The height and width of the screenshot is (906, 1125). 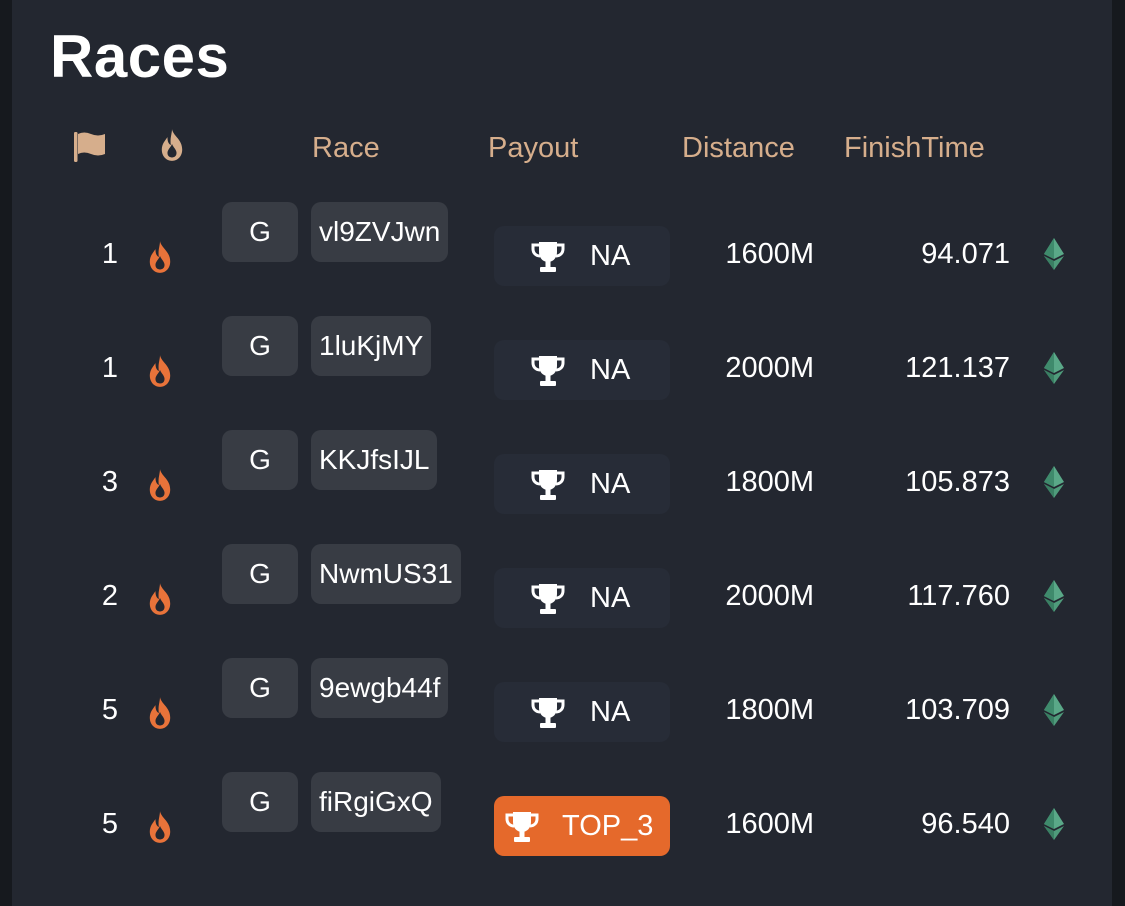 What do you see at coordinates (374, 460) in the screenshot?
I see `race-id-badge: KKJfsIJL` at bounding box center [374, 460].